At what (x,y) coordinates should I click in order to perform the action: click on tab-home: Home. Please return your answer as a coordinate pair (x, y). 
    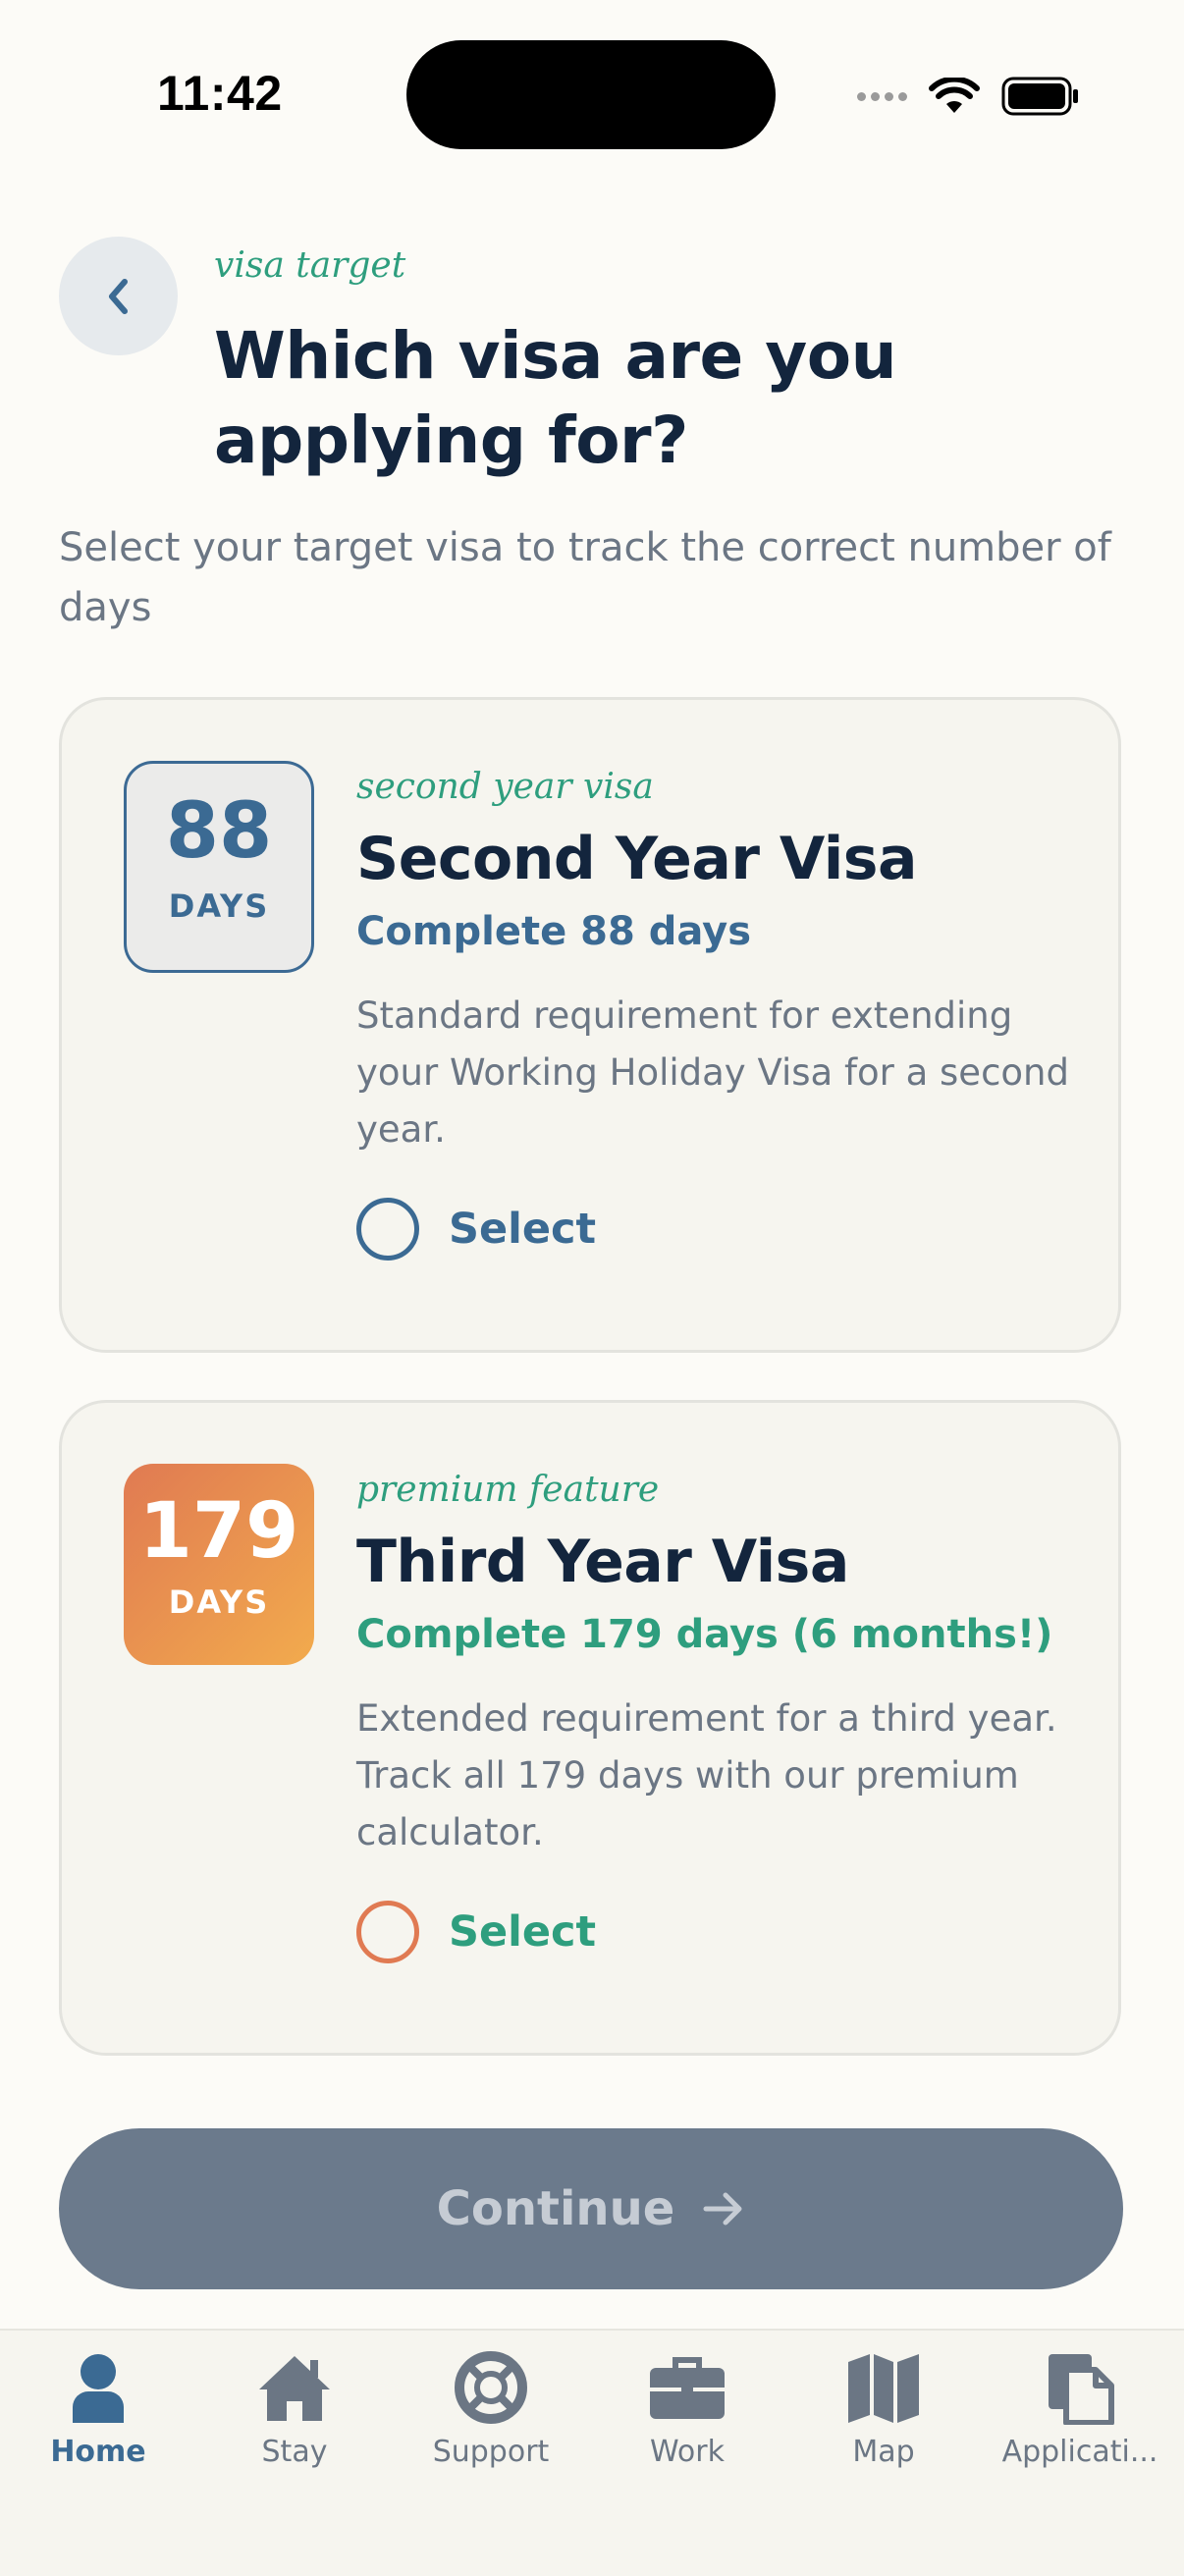
    Looking at the image, I should click on (98, 2409).